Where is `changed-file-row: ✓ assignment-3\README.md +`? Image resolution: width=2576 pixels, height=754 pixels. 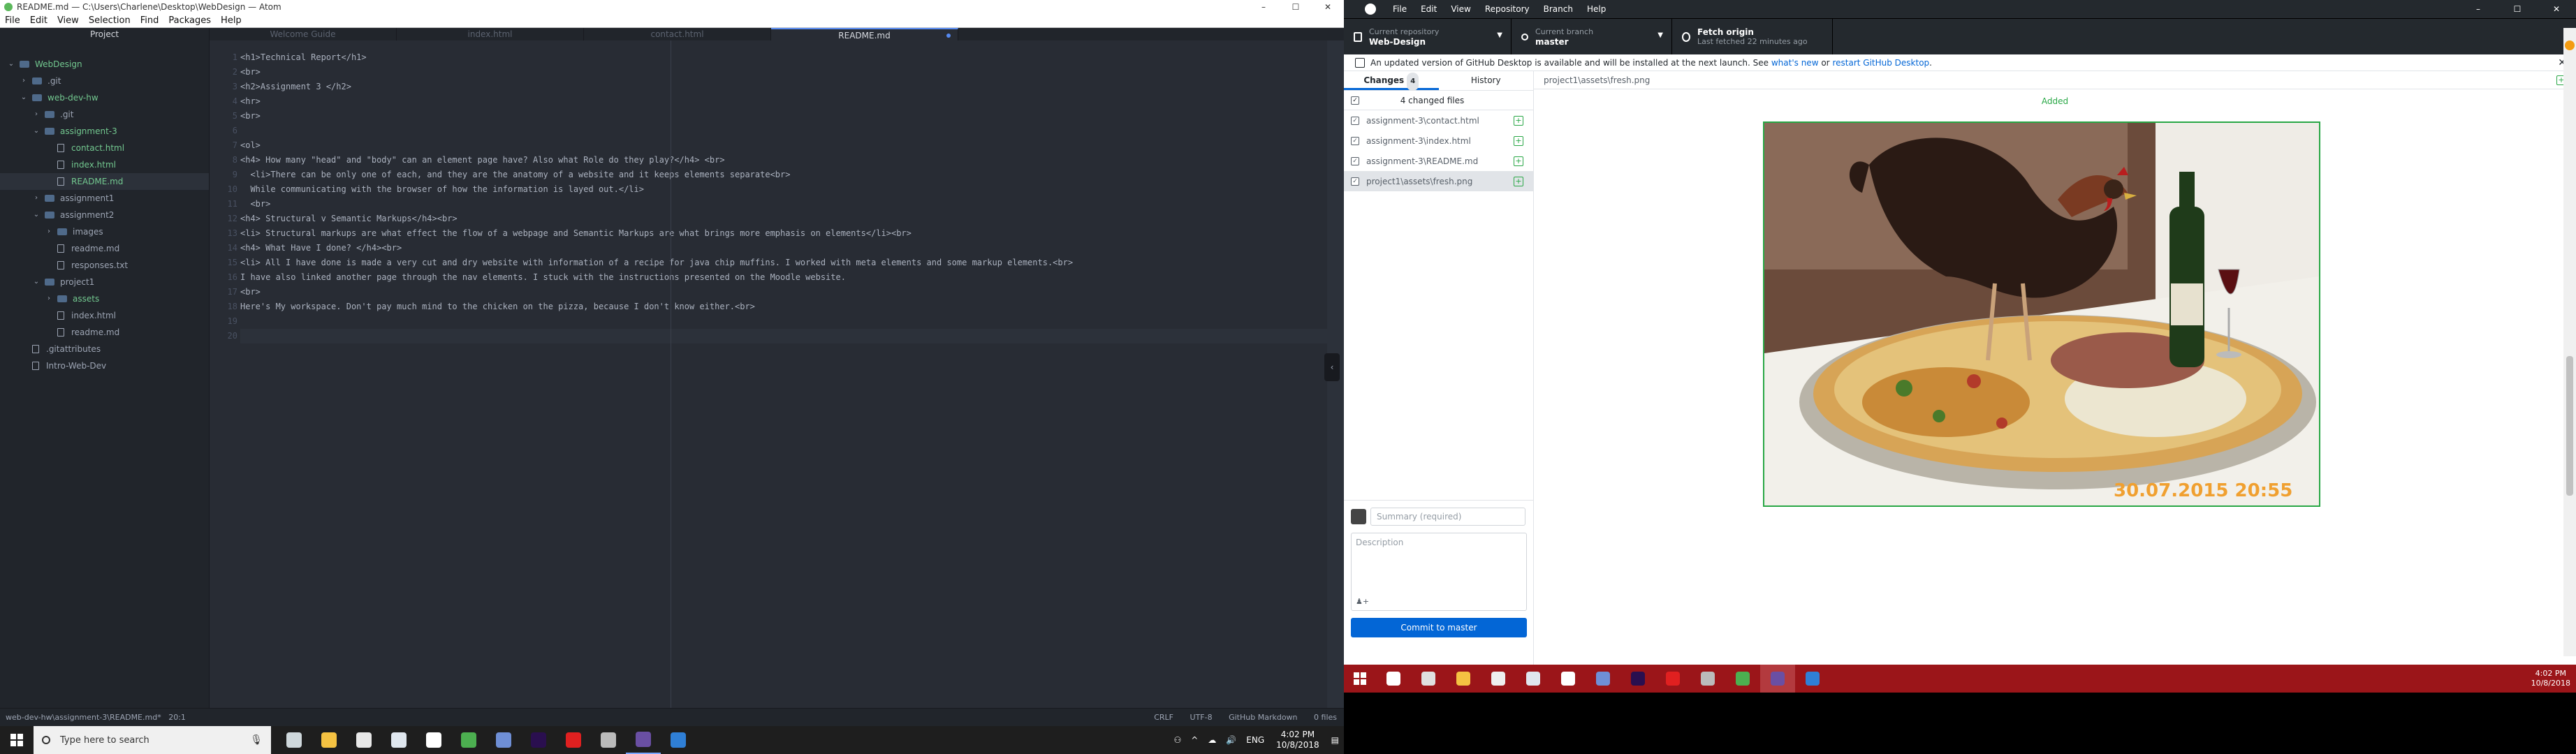
changed-file-row: ✓ assignment-3\README.md + is located at coordinates (1439, 161).